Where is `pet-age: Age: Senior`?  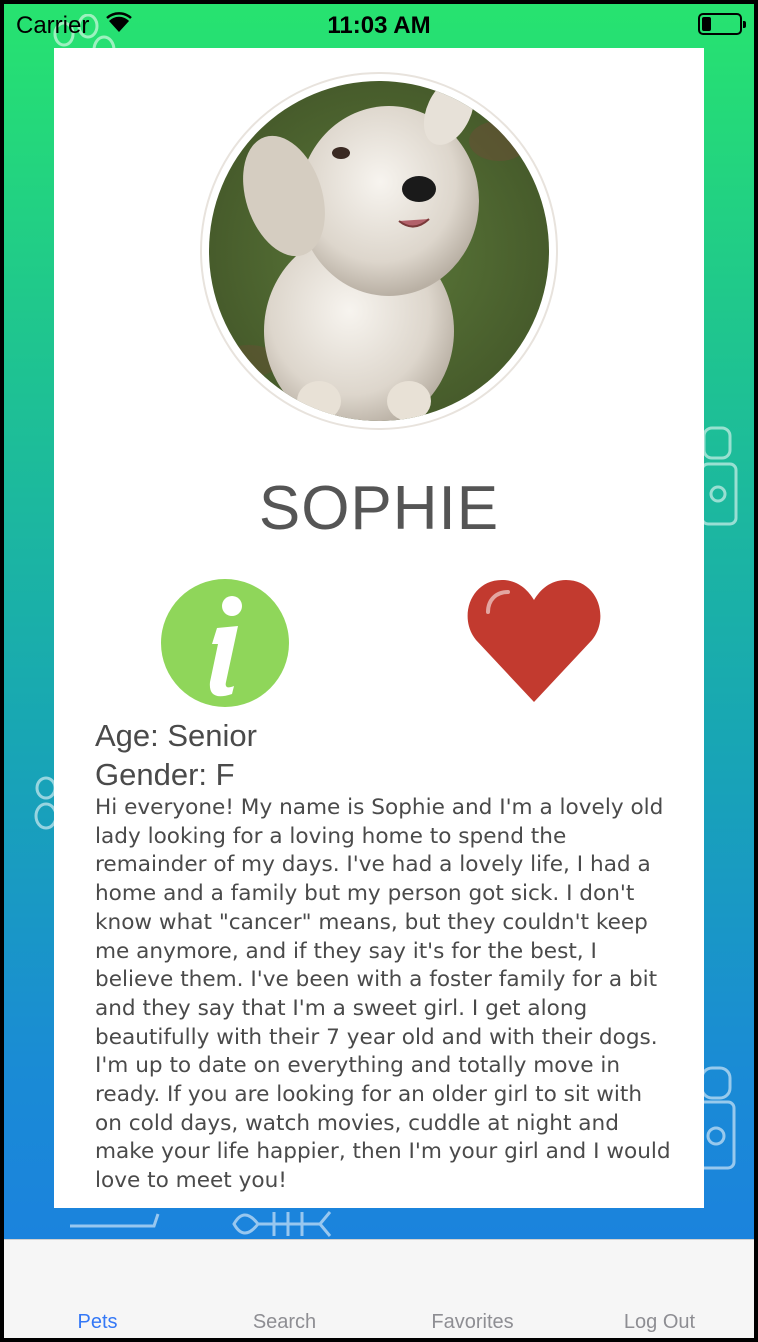
pet-age: Age: Senior is located at coordinates (176, 735).